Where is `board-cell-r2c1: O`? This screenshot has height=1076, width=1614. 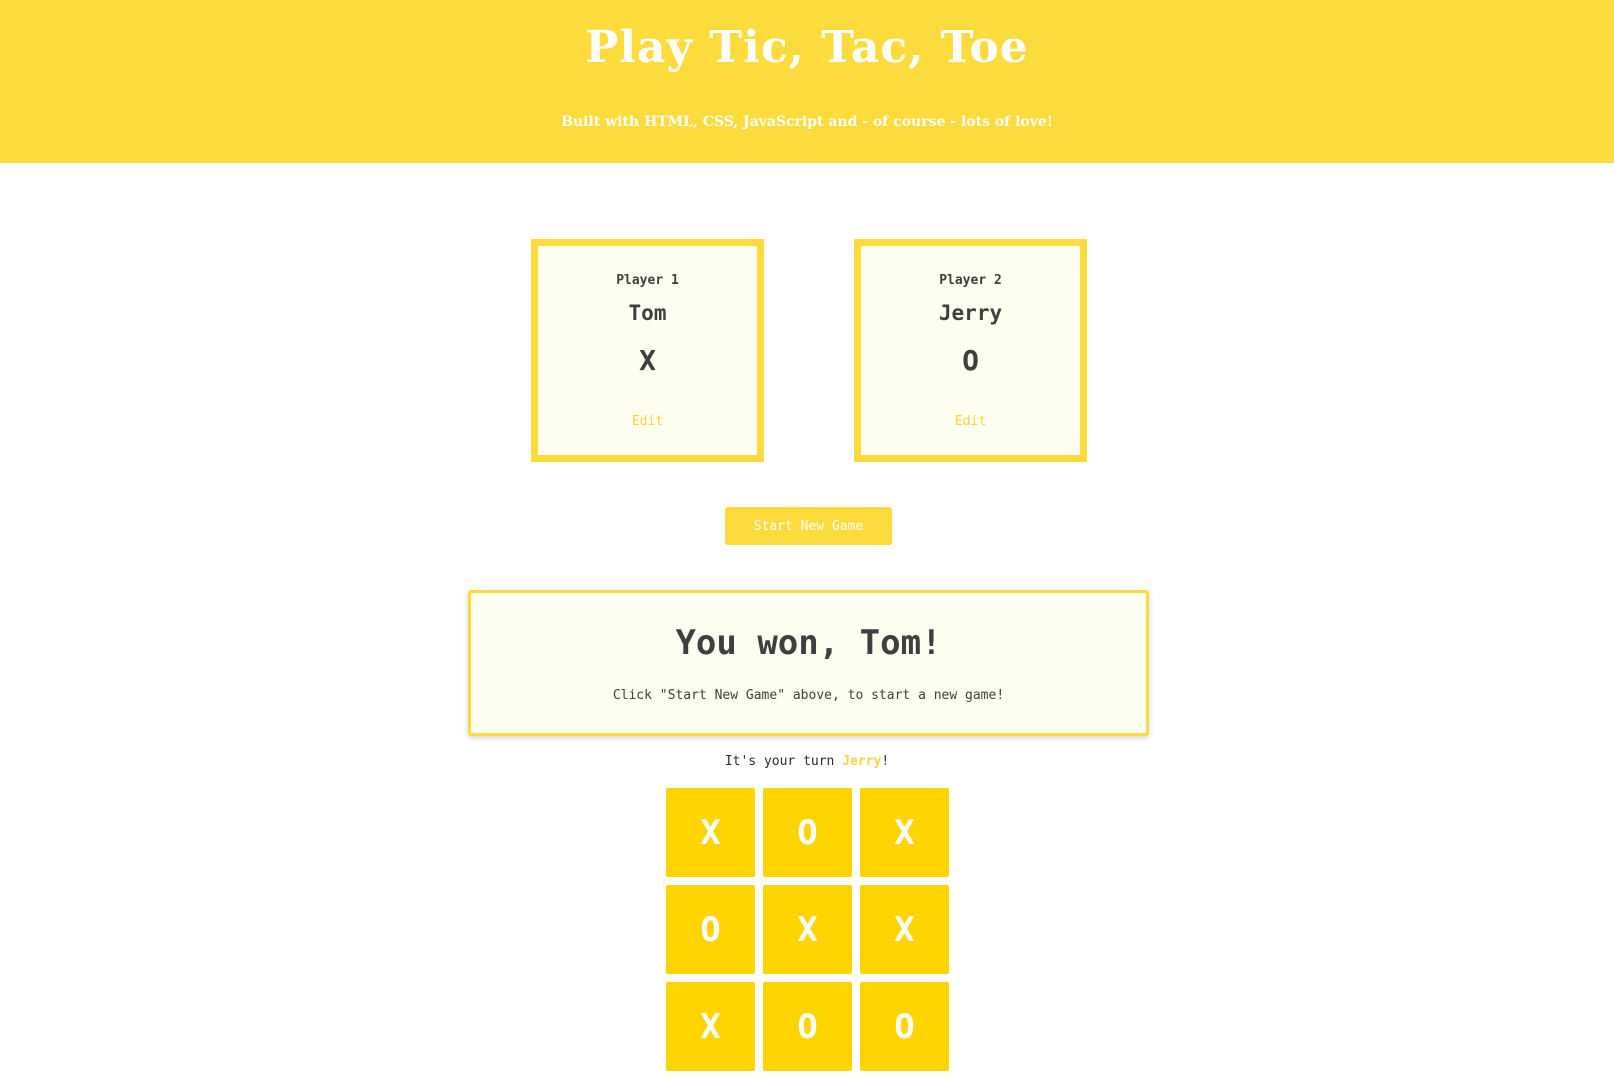 board-cell-r2c1: O is located at coordinates (710, 929).